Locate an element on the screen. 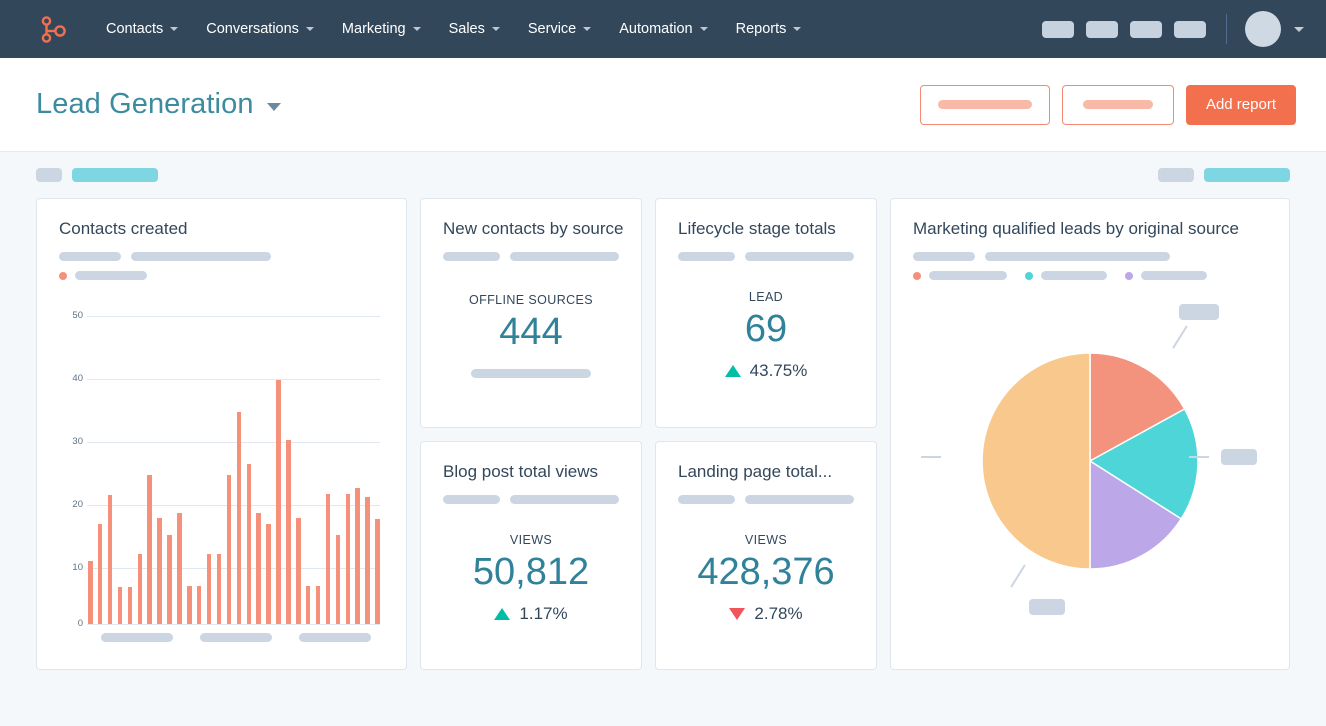  page-header: Lead Generation Add report is located at coordinates (663, 105).